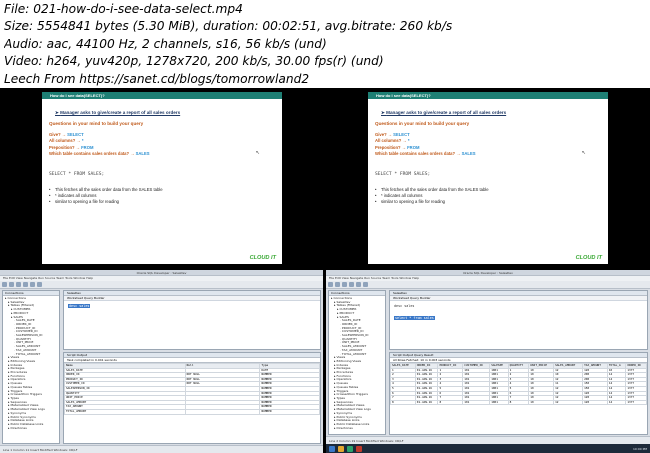 The width and height of the screenshot is (650, 453). Describe the element at coordinates (595, 402) in the screenshot. I see `table-cell: 120` at that location.